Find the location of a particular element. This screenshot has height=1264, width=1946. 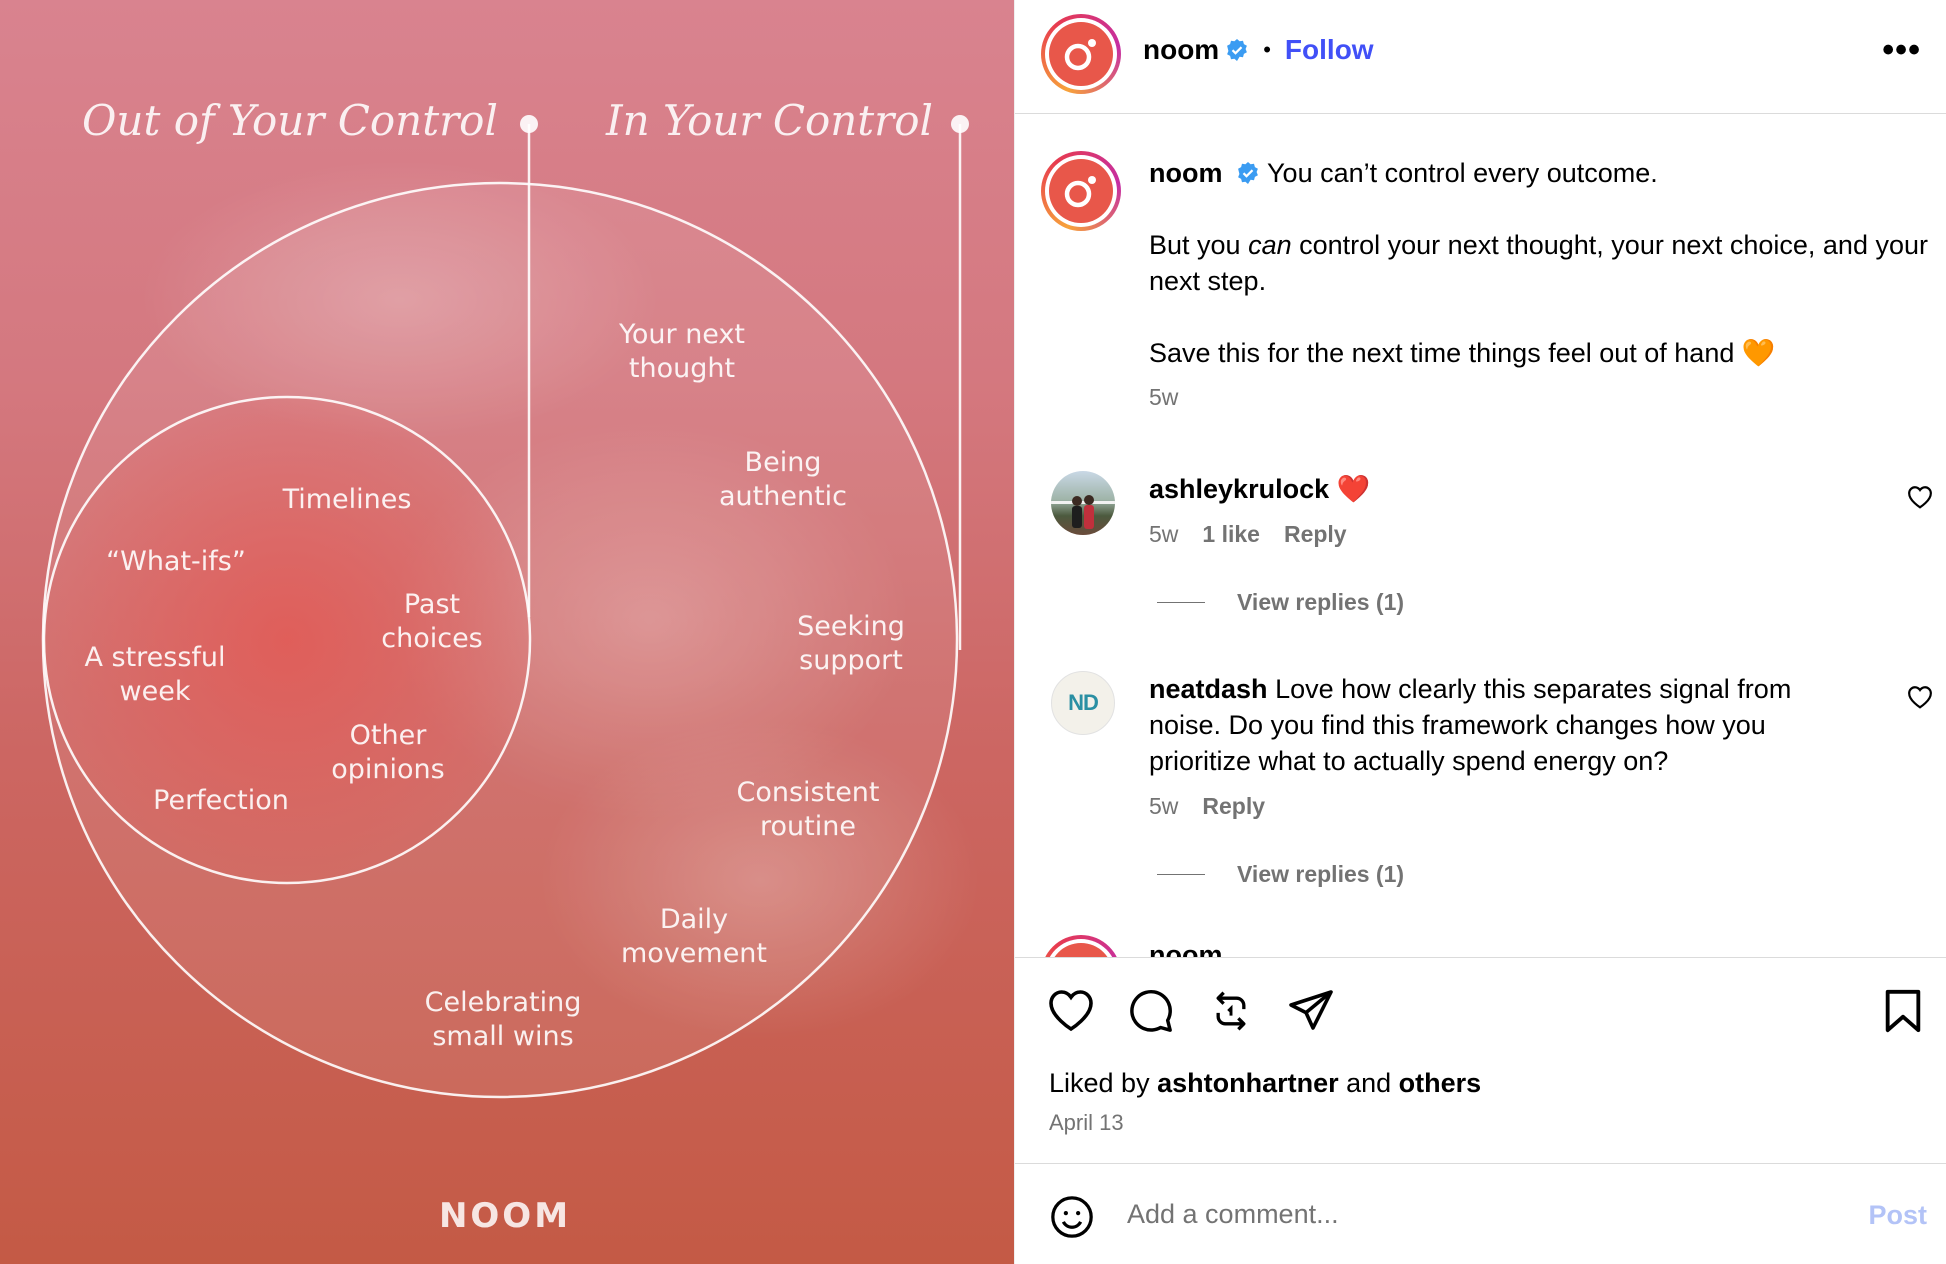

emoji-smiley-icon is located at coordinates (1072, 1217).